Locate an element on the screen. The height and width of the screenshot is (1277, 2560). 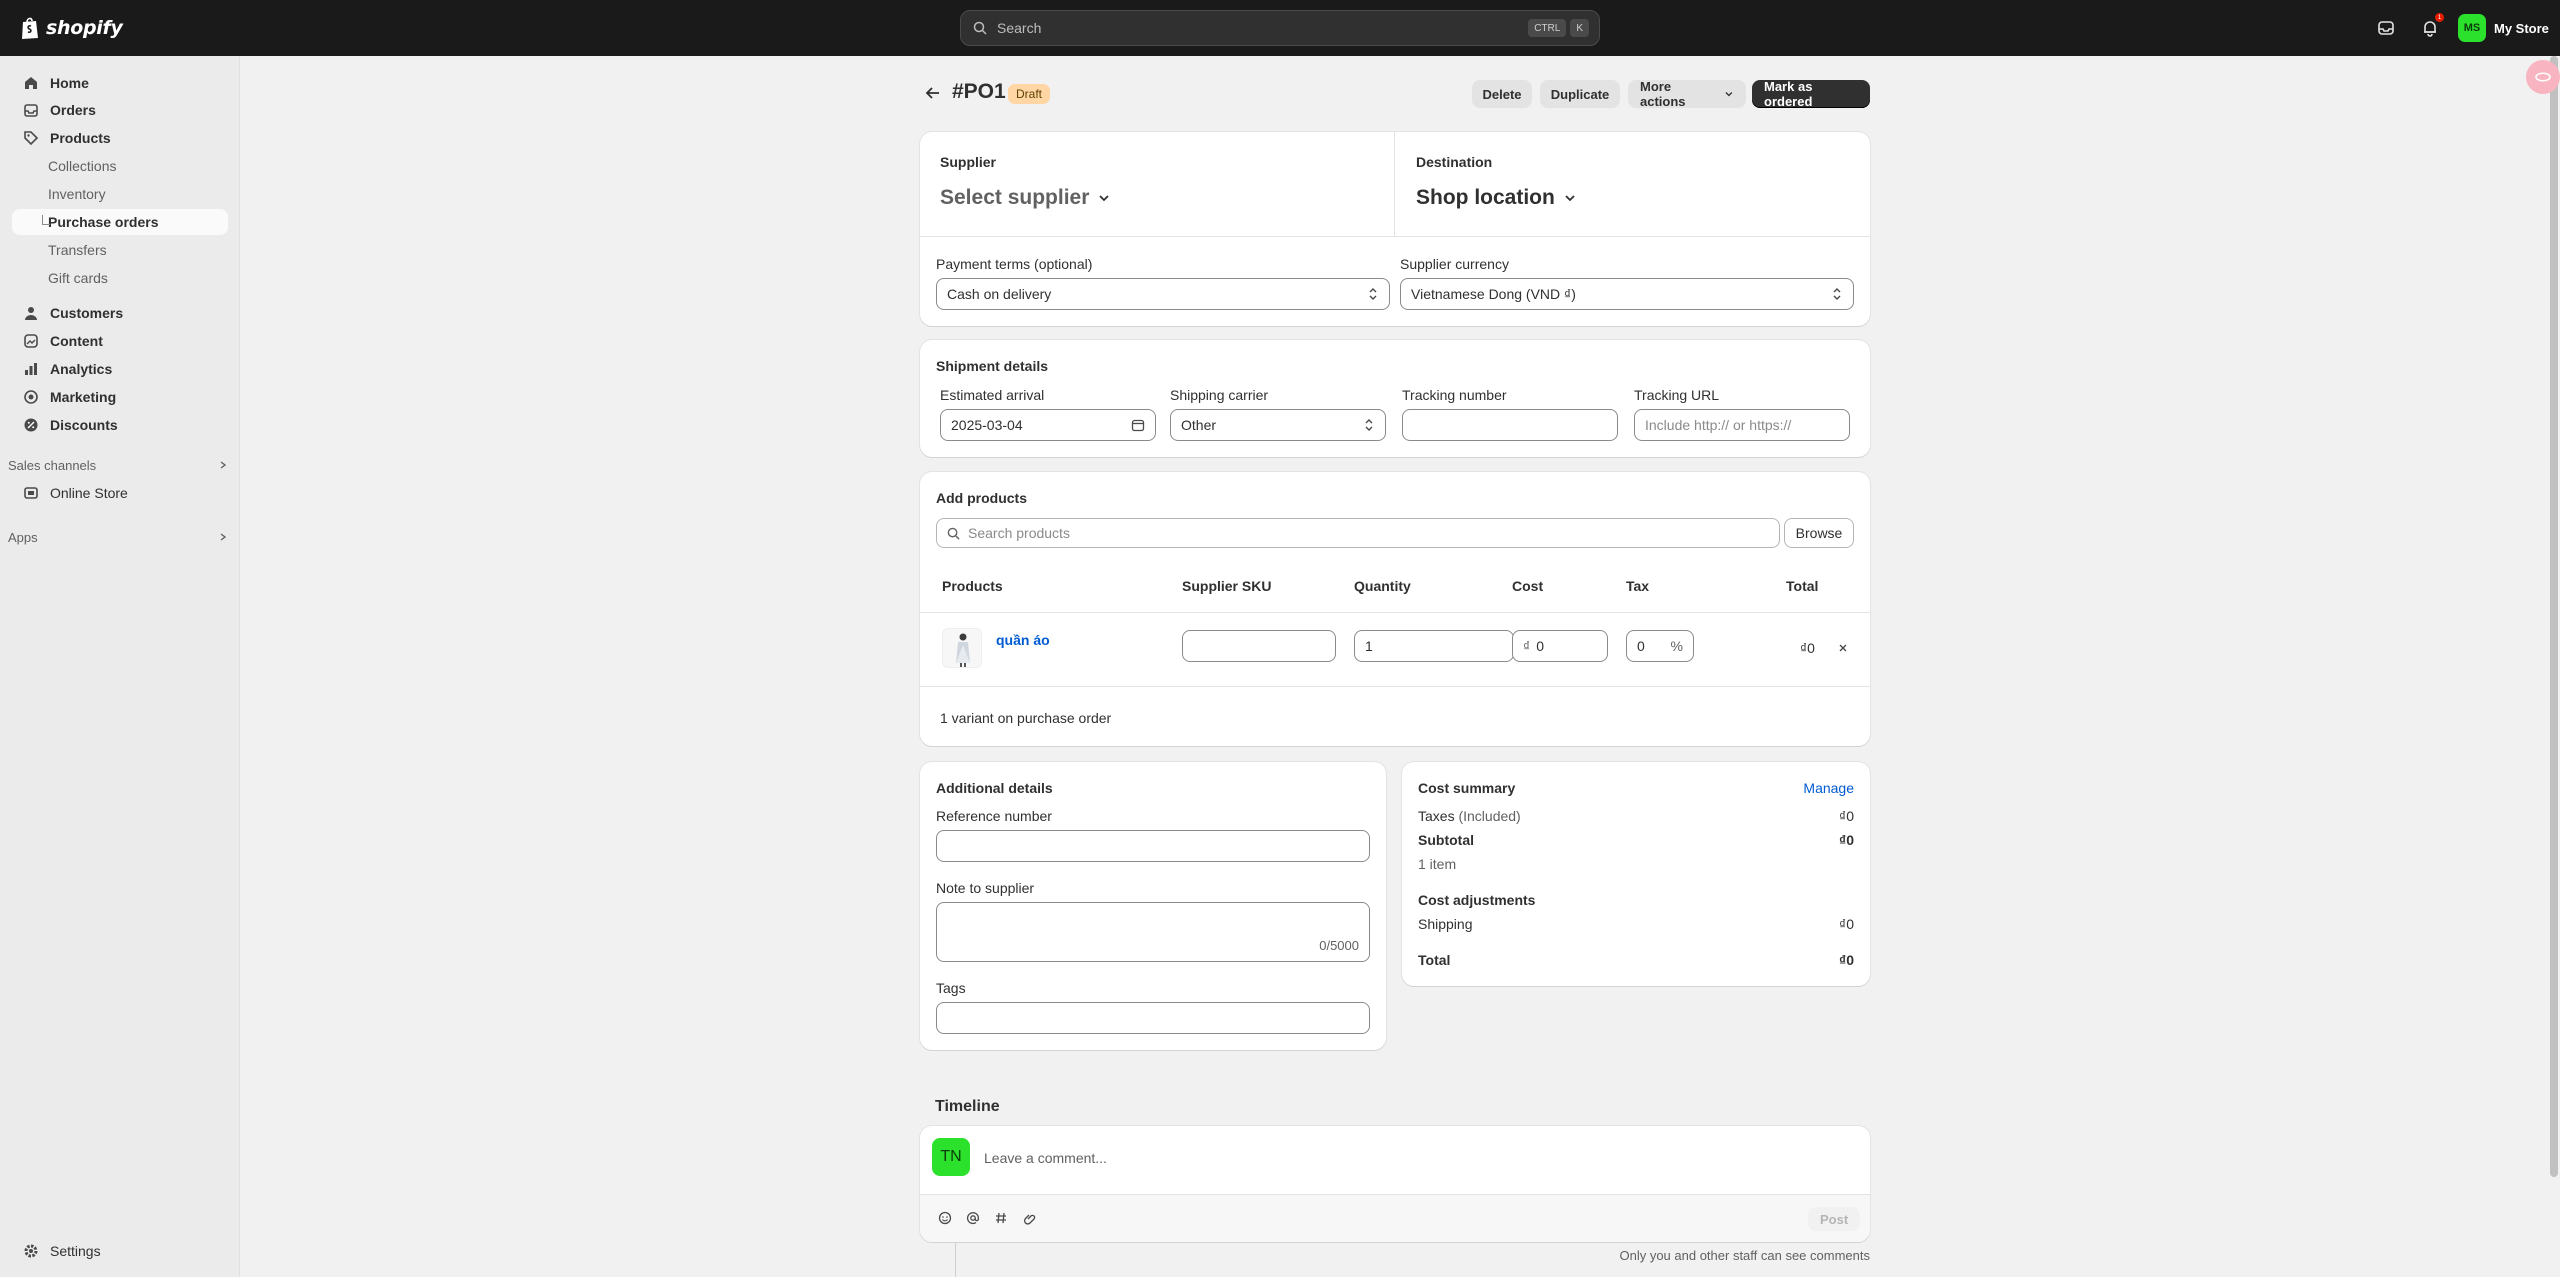
sidebar-section-sales-channels: Sales channels is located at coordinates (118, 465).